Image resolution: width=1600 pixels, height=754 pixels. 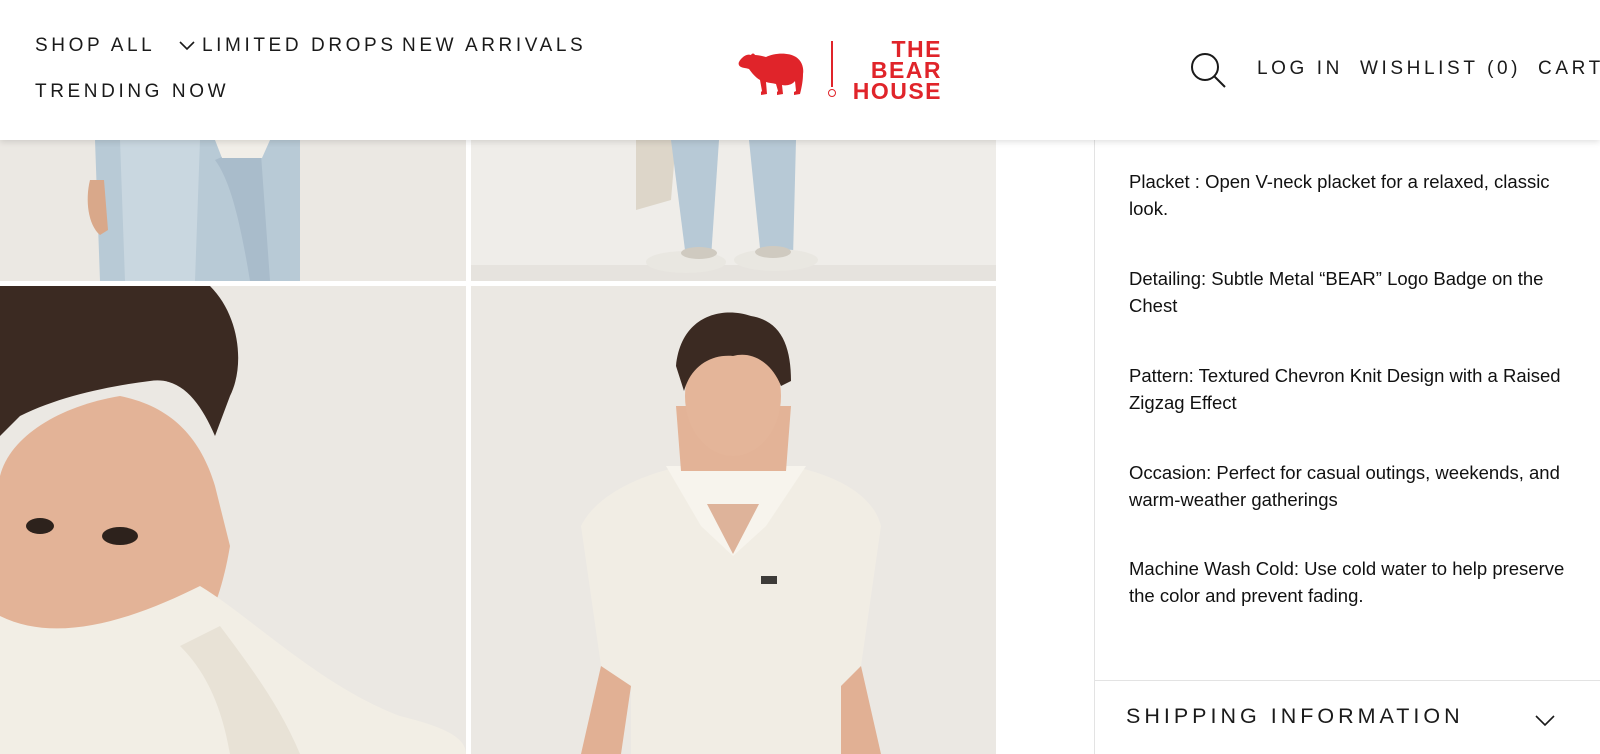 What do you see at coordinates (1295, 716) in the screenshot?
I see `shipping-information-label: SHIPPING INFORMATION` at bounding box center [1295, 716].